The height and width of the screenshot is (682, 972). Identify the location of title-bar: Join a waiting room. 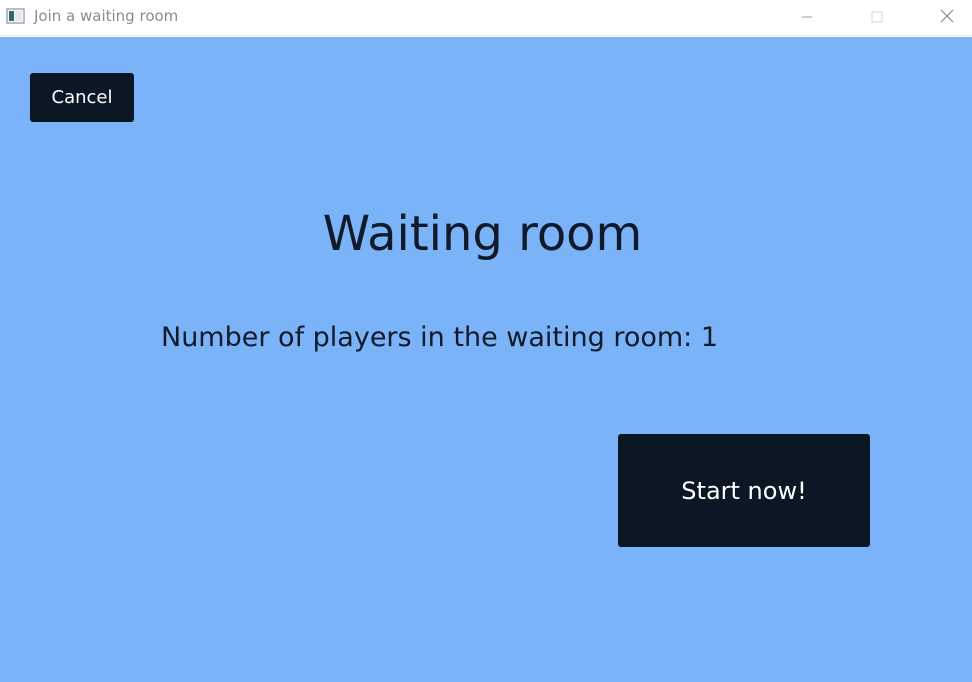
(486, 18).